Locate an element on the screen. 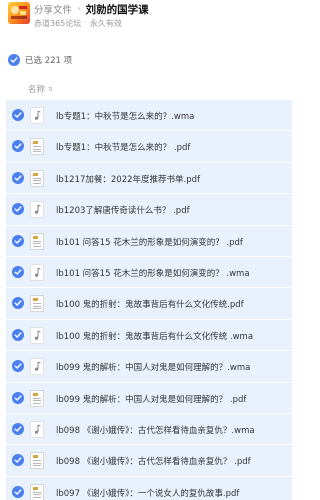  file-name: lb100 鬼的折射：鬼故事背后有什么文化传统.pdf is located at coordinates (171, 304).